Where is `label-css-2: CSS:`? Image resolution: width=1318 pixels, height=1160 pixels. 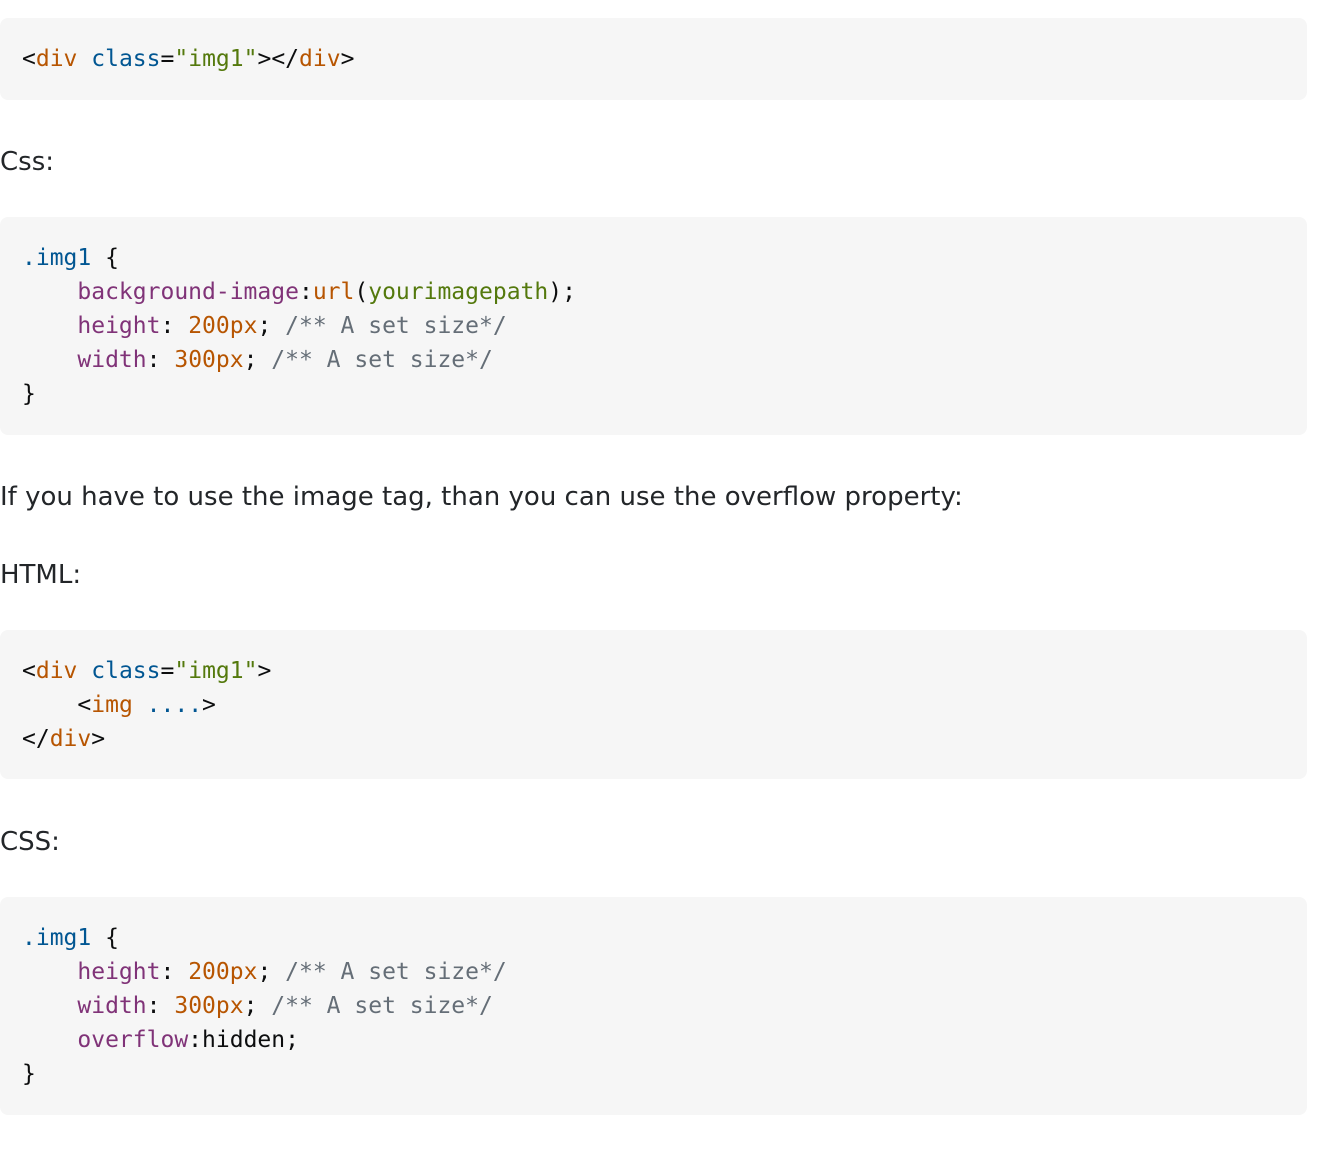 label-css-2: CSS: is located at coordinates (30, 842).